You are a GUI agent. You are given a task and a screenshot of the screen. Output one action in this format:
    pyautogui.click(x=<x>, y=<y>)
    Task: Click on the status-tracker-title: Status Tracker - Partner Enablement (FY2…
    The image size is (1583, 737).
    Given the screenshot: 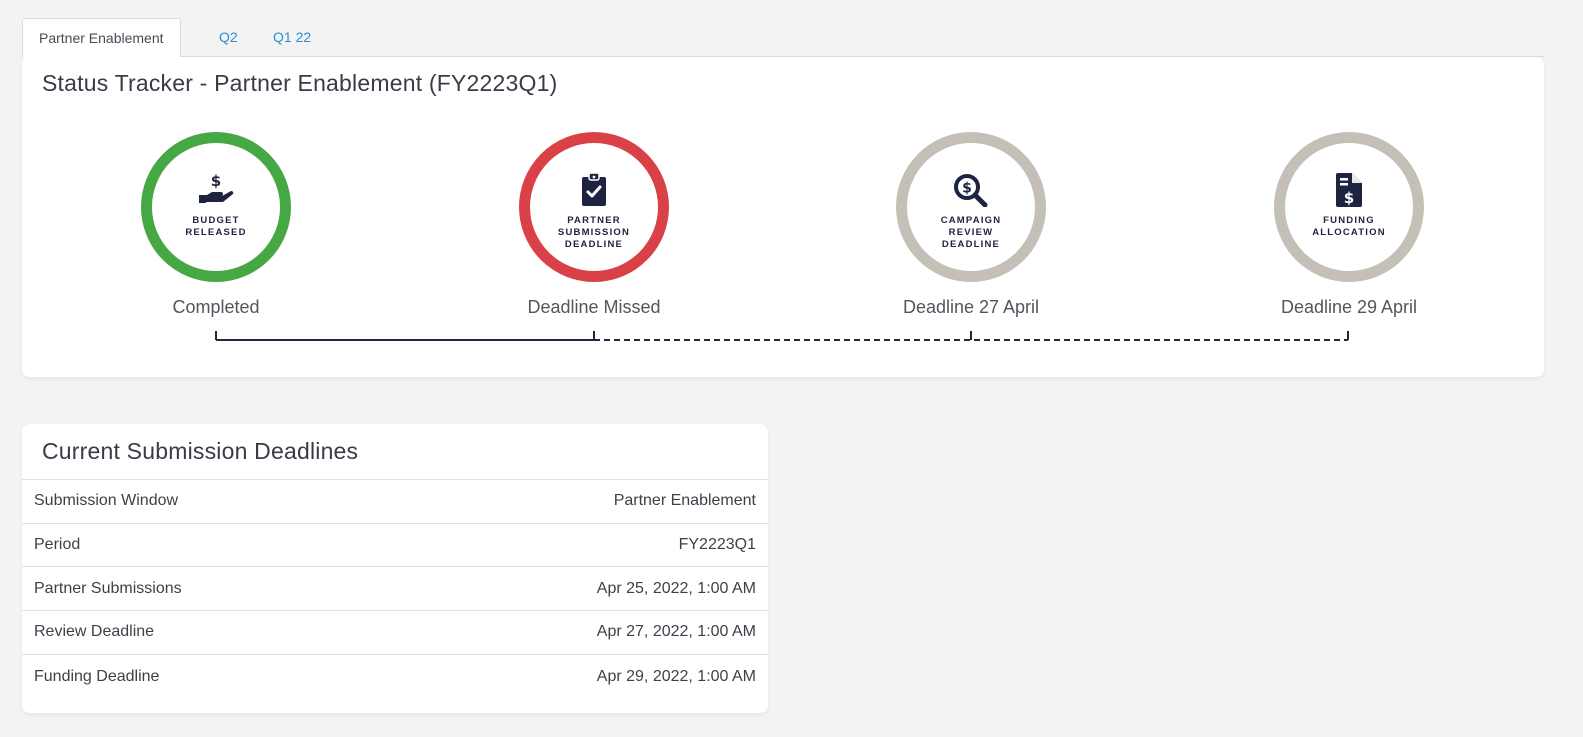 What is the action you would take?
    pyautogui.click(x=300, y=83)
    